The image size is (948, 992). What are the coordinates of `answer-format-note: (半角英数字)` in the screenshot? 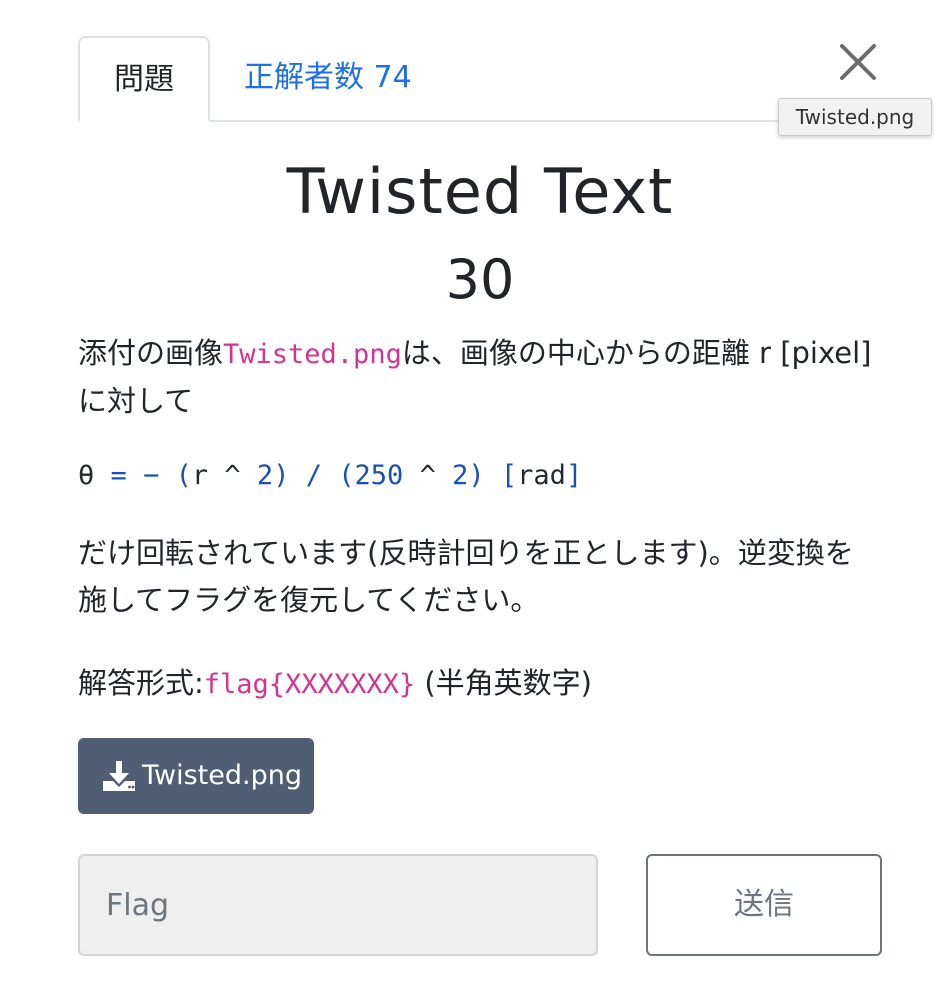 It's located at (503, 683).